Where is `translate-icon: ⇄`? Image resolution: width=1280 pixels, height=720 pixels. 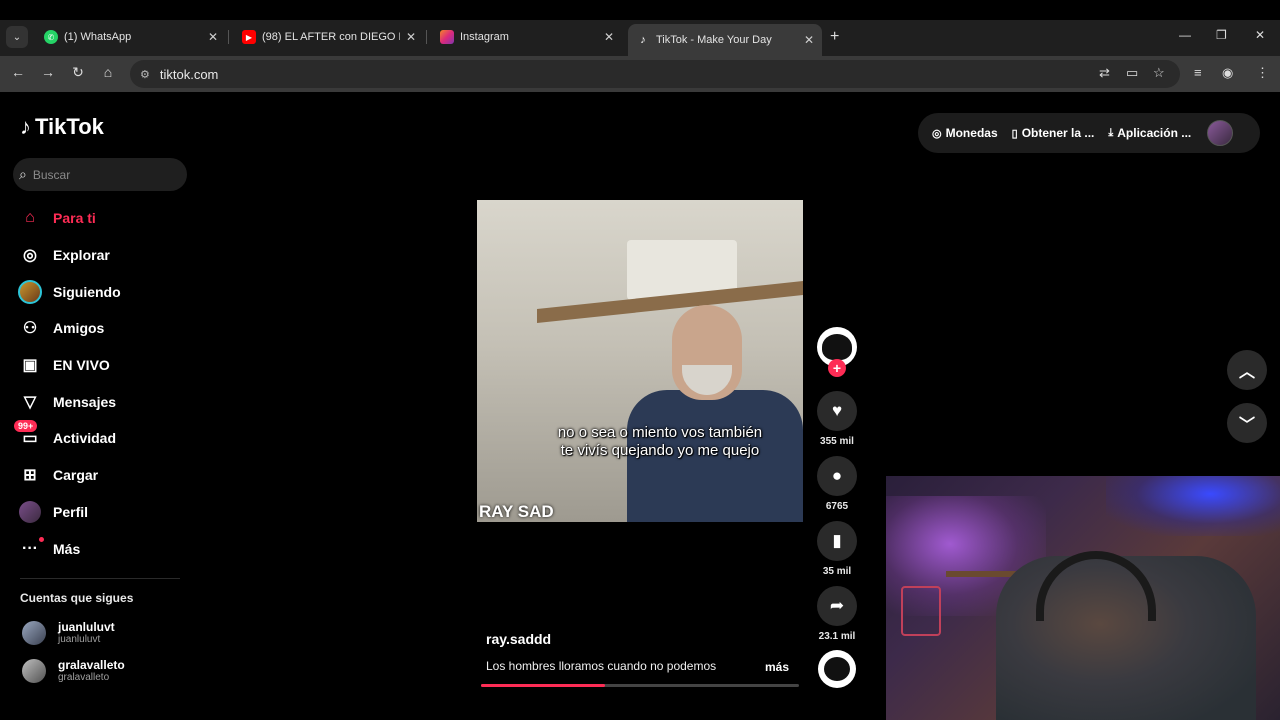 translate-icon: ⇄ is located at coordinates (1104, 73).